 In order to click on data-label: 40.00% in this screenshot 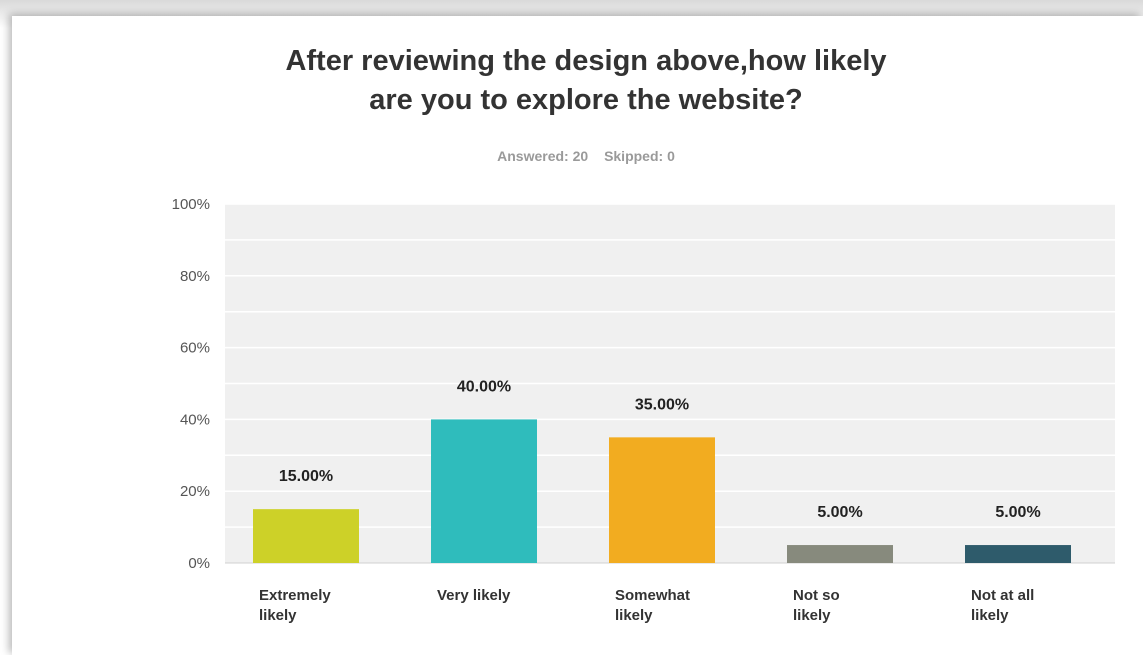, I will do `click(484, 386)`.